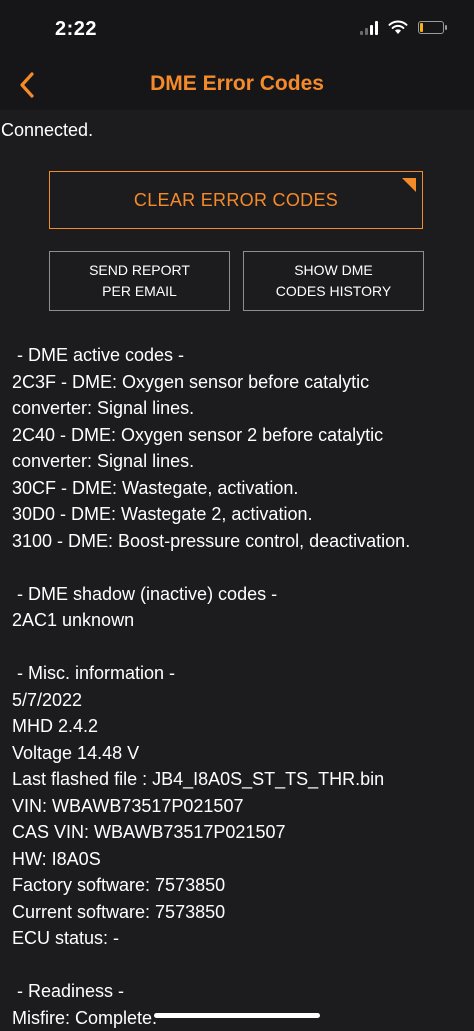  What do you see at coordinates (242, 938) in the screenshot?
I see `list-item: ECU status: -` at bounding box center [242, 938].